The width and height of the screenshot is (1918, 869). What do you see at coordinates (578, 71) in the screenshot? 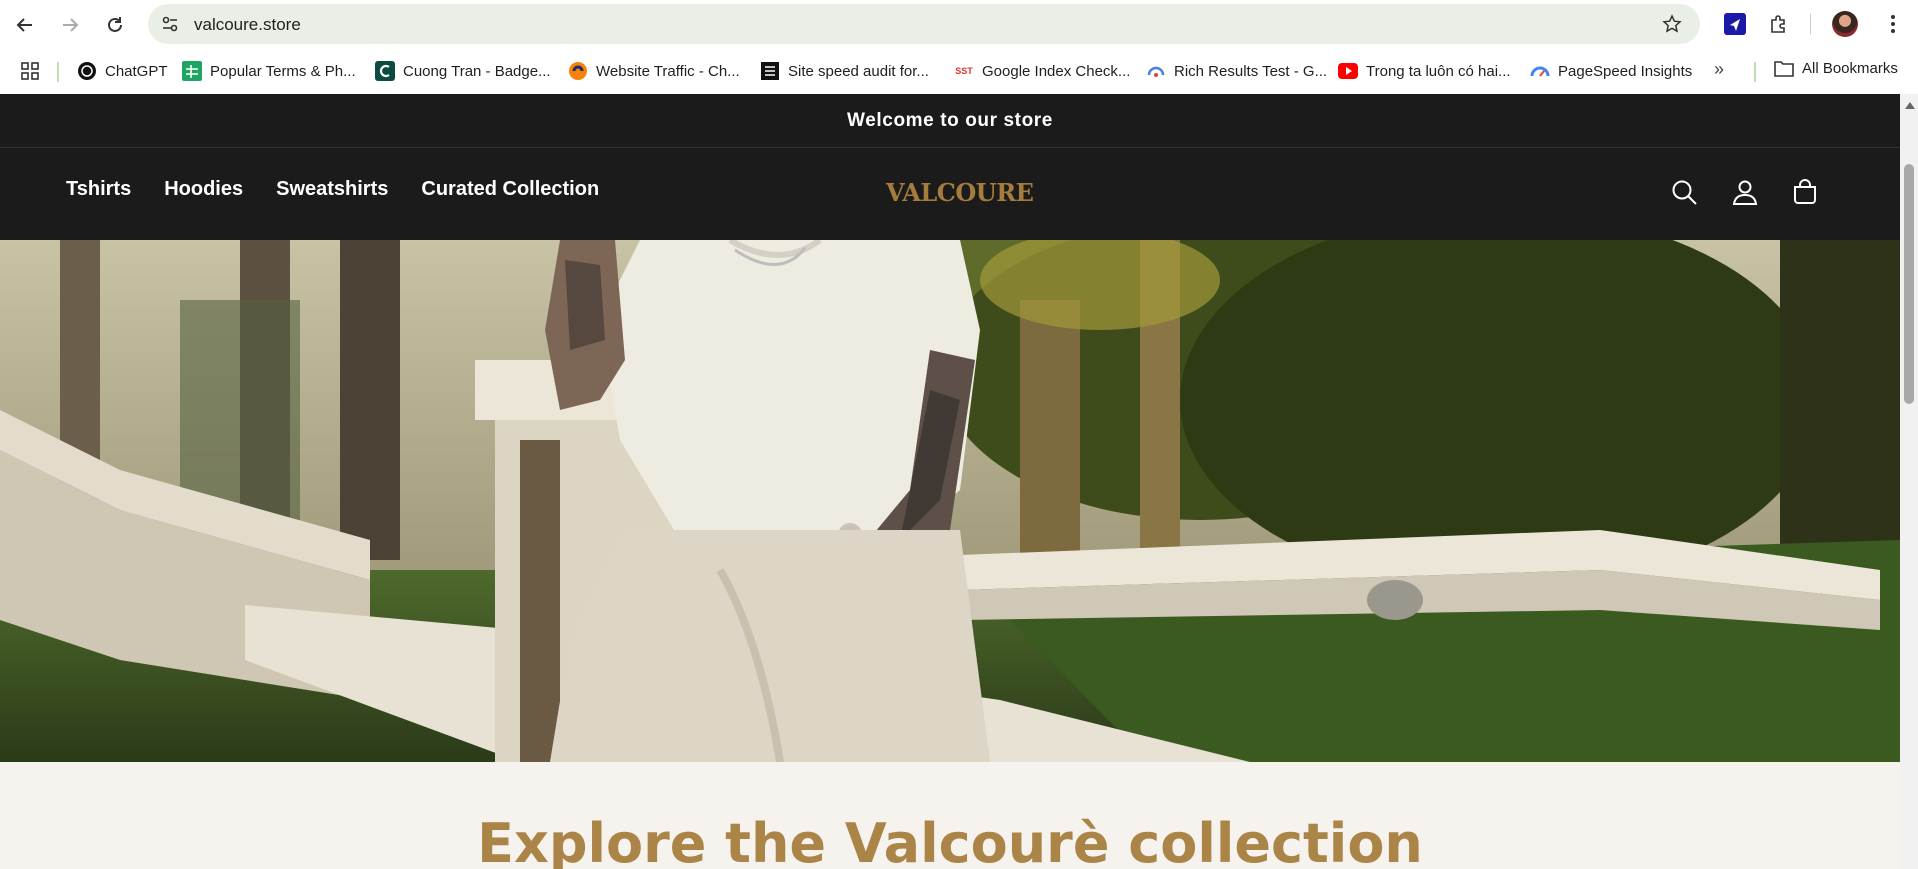
I see `similarweb-icon` at bounding box center [578, 71].